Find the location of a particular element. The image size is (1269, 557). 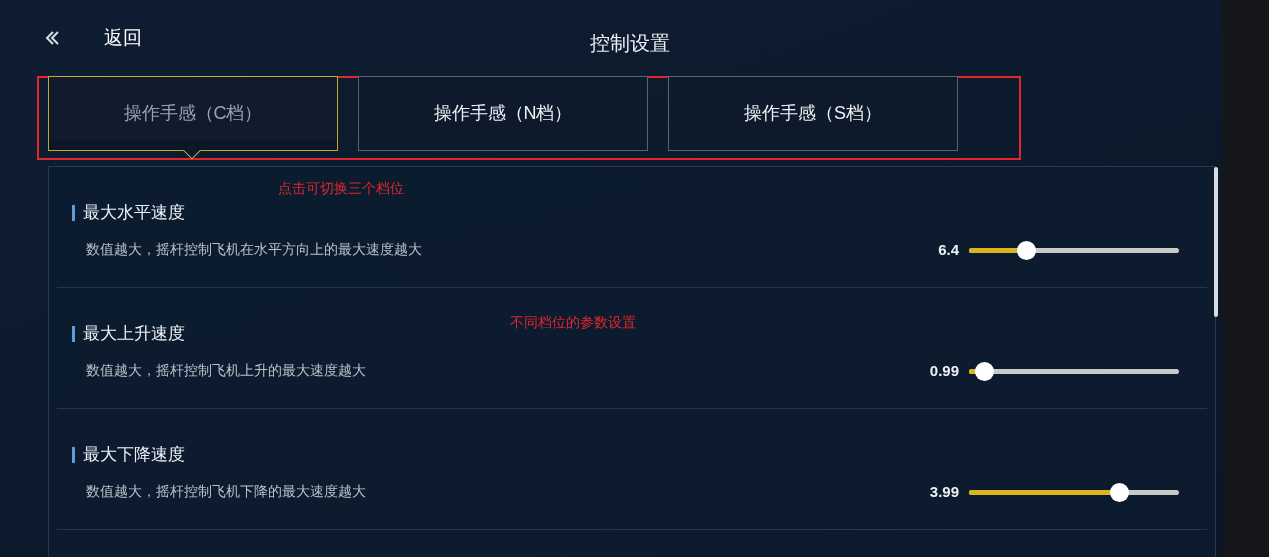

gear-tab: 操作手感（N档） is located at coordinates (503, 113).